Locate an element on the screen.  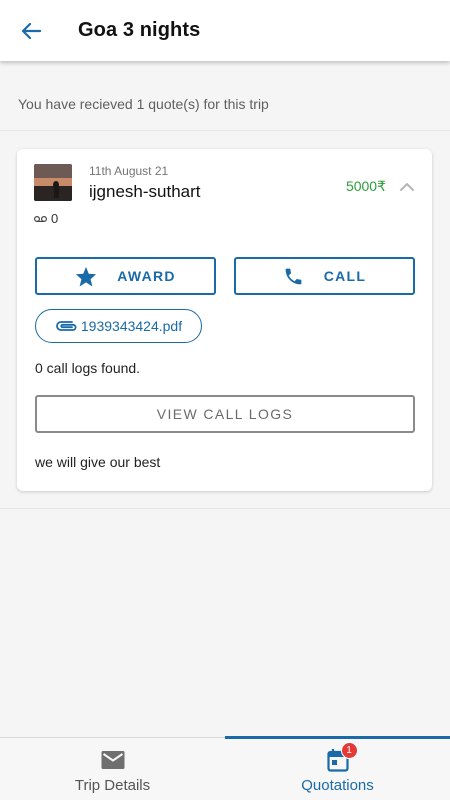
attachment-chip: 1939343424.pdf is located at coordinates (118, 326).